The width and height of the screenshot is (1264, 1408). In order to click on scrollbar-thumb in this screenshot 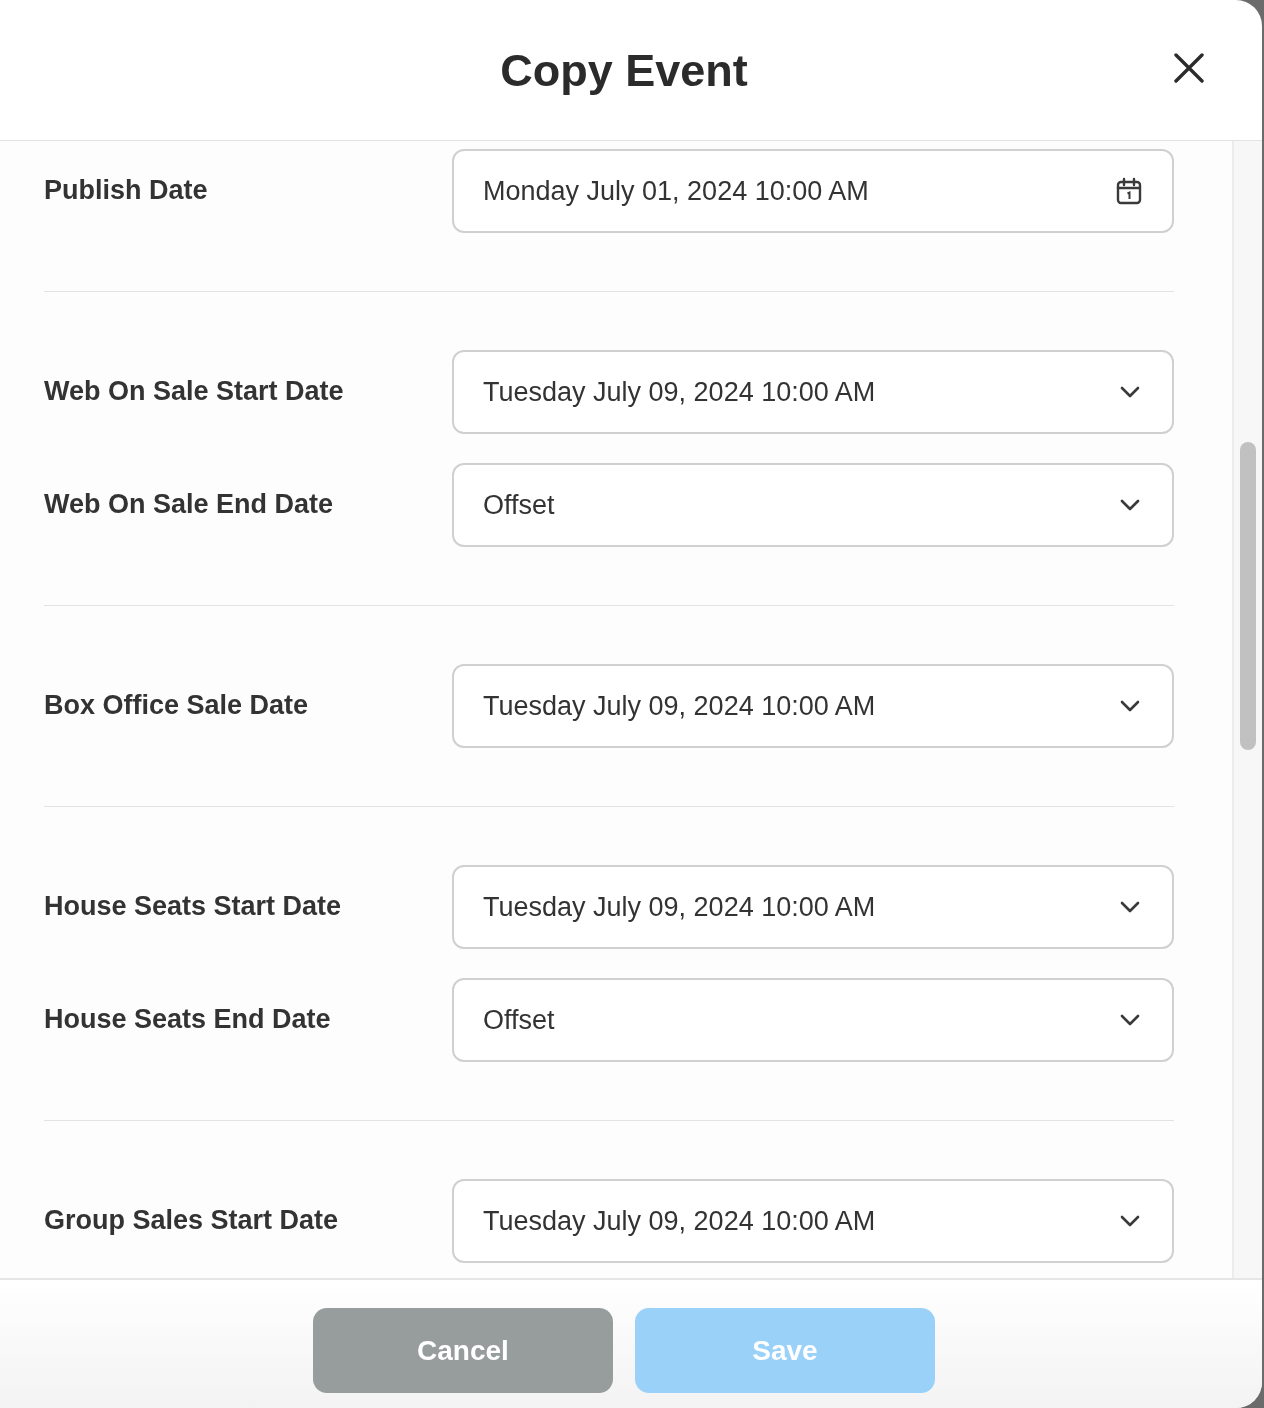, I will do `click(1248, 596)`.